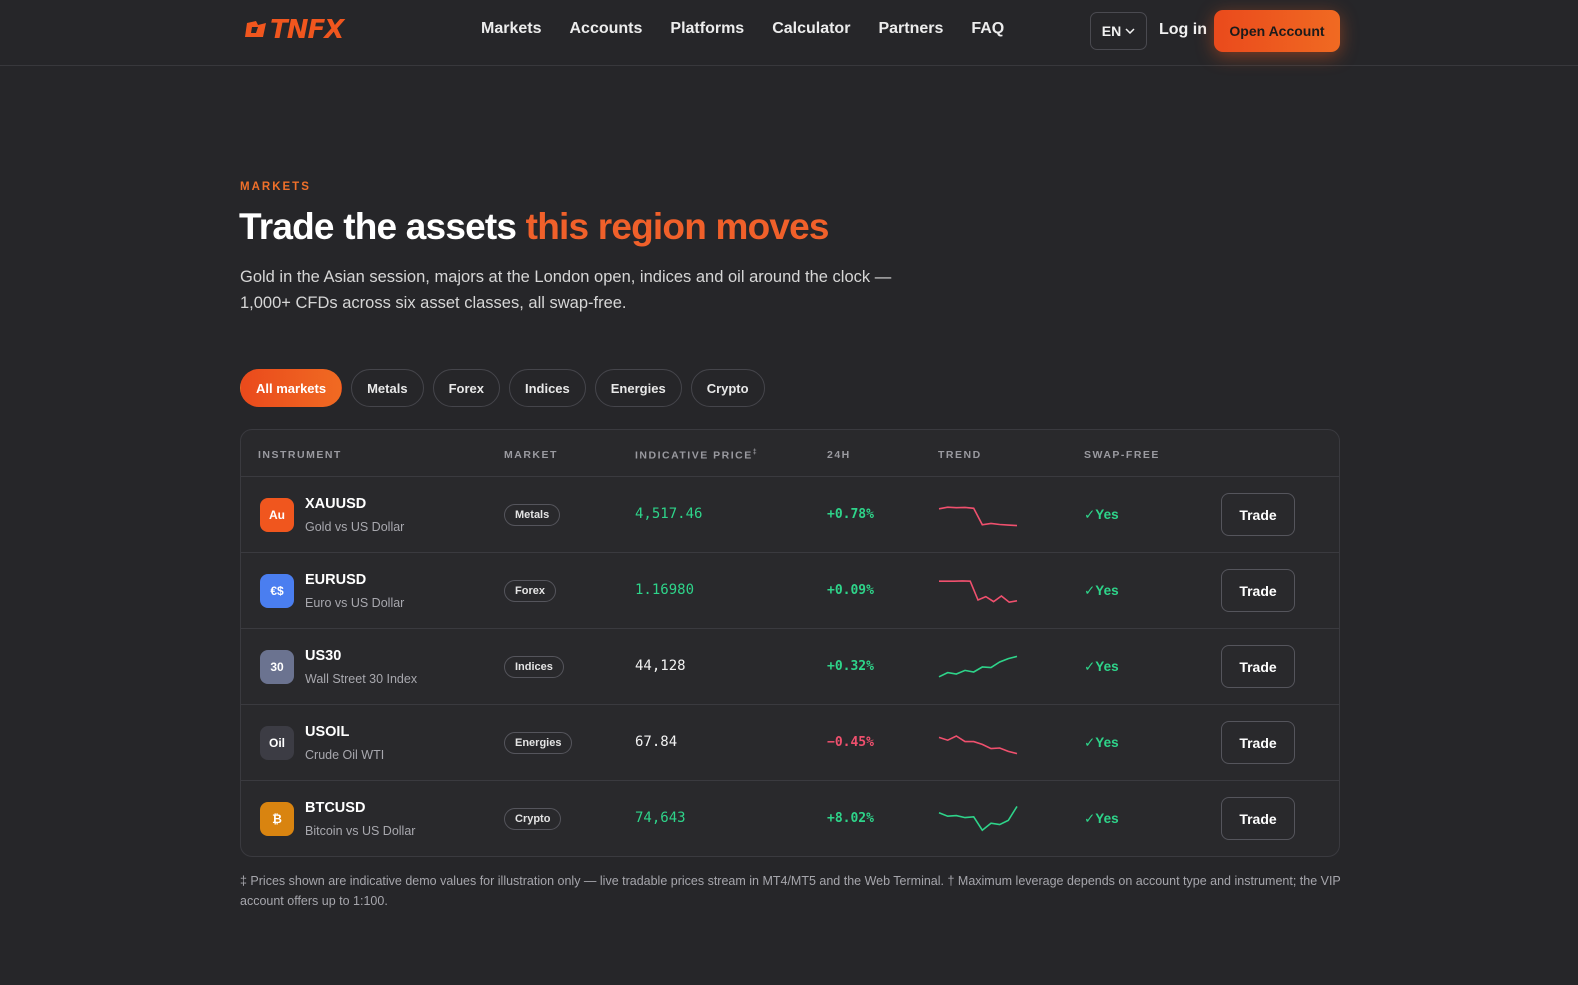 This screenshot has width=1578, height=985. Describe the element at coordinates (277, 743) in the screenshot. I see `instrument-badge-icon: Oil` at that location.